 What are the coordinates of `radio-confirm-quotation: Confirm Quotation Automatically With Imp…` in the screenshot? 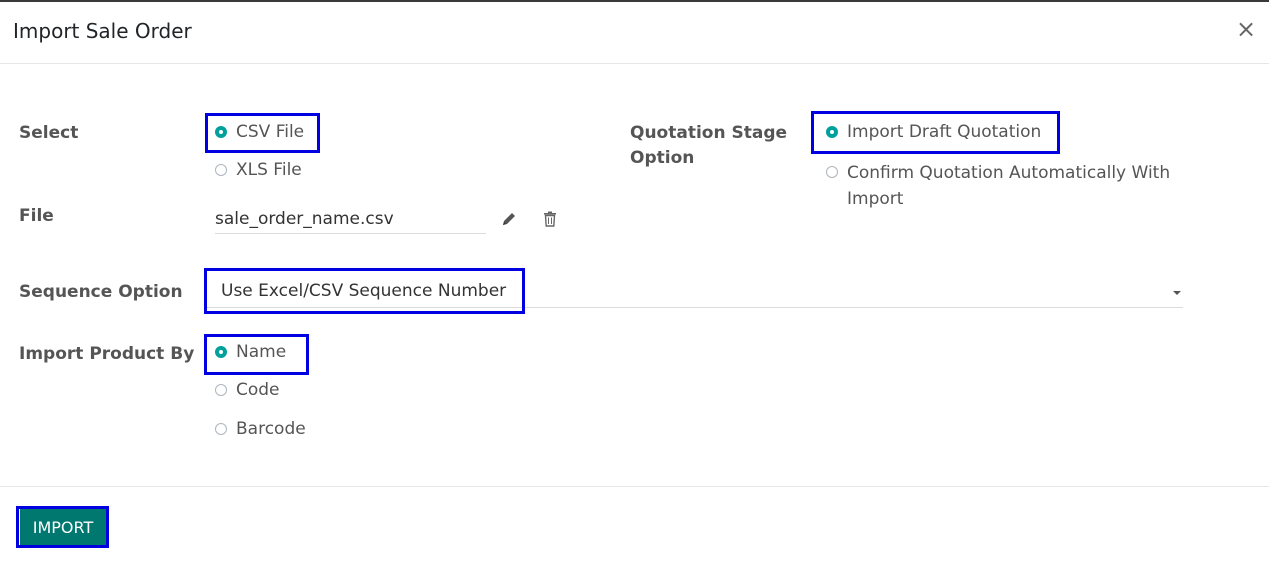 It's located at (998, 186).